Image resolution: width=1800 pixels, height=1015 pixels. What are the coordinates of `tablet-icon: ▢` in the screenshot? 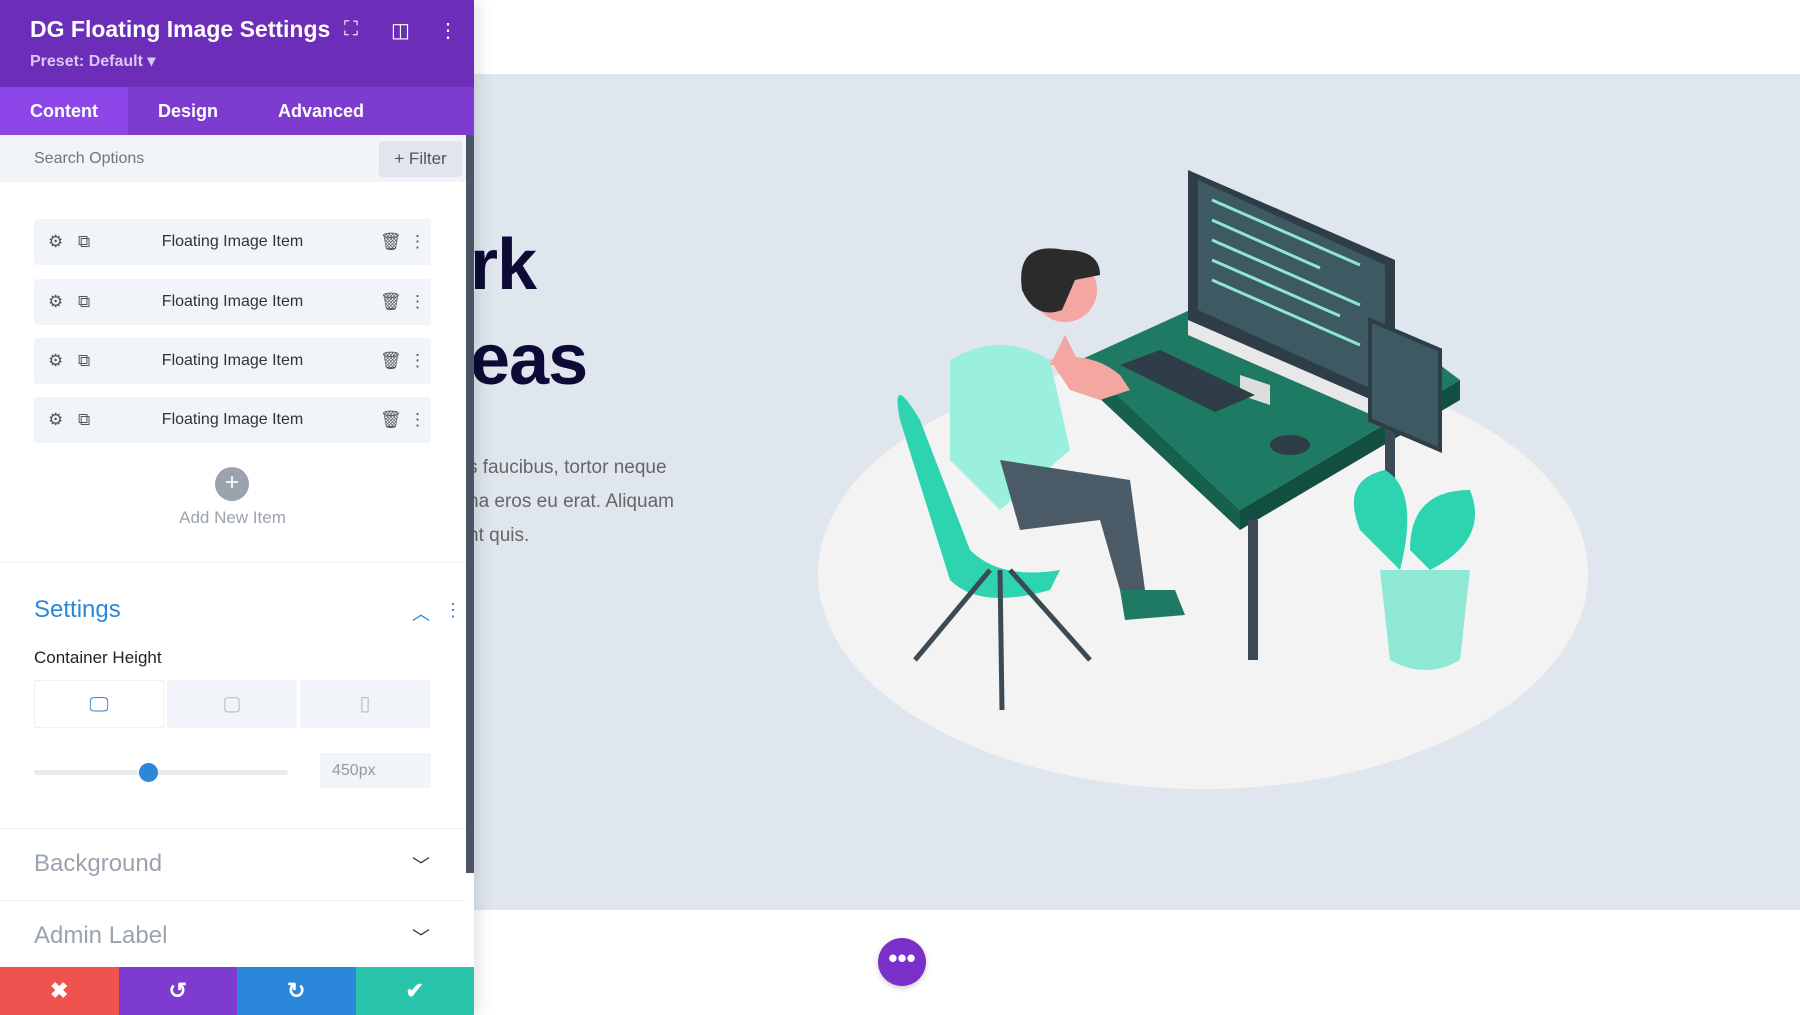 It's located at (232, 704).